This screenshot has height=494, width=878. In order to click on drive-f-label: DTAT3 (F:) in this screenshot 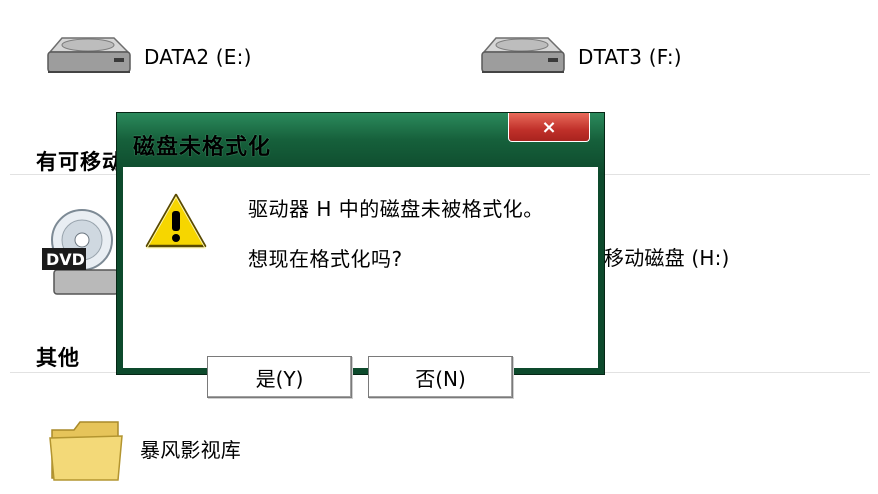, I will do `click(630, 57)`.